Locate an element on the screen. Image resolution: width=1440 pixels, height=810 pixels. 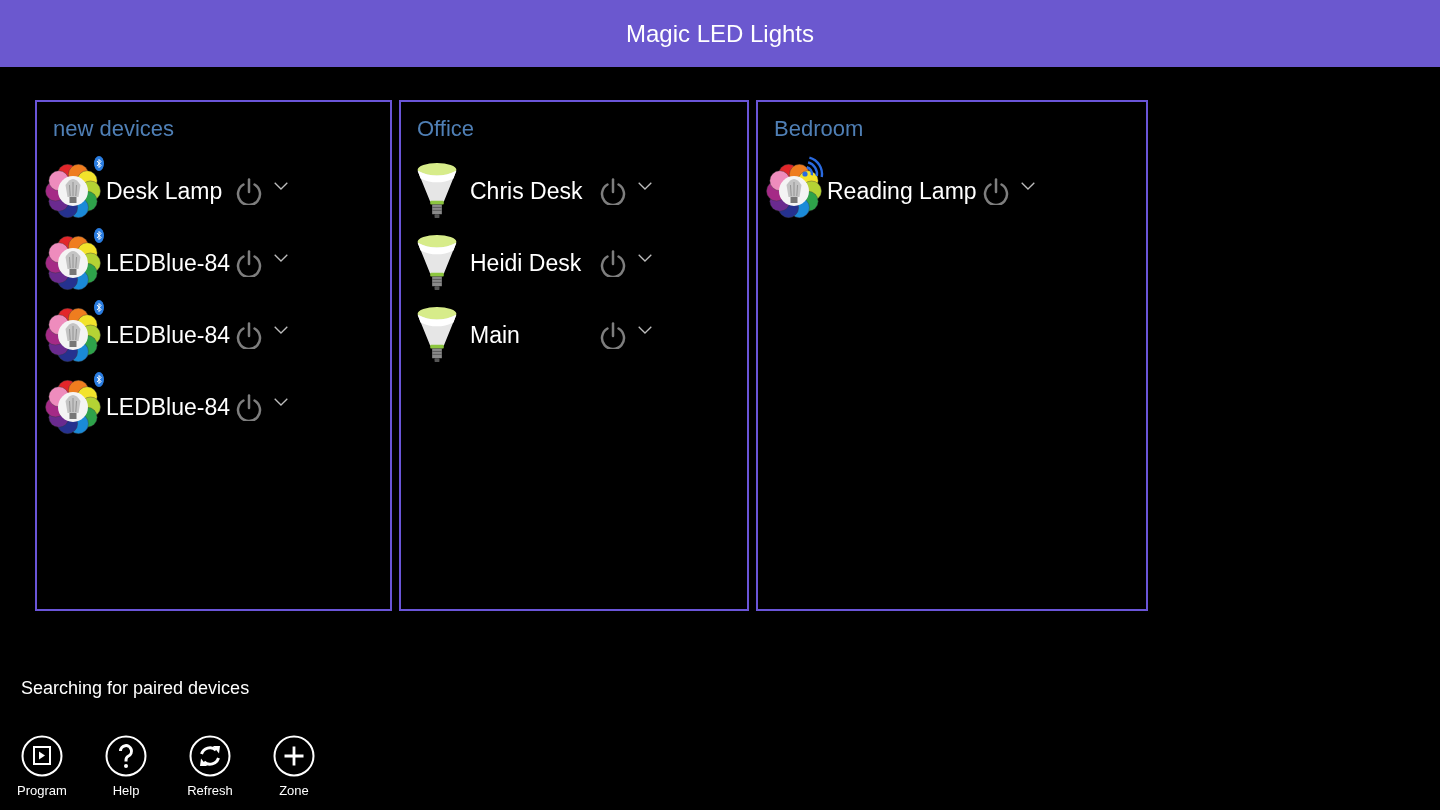
help-icon is located at coordinates (126, 756).